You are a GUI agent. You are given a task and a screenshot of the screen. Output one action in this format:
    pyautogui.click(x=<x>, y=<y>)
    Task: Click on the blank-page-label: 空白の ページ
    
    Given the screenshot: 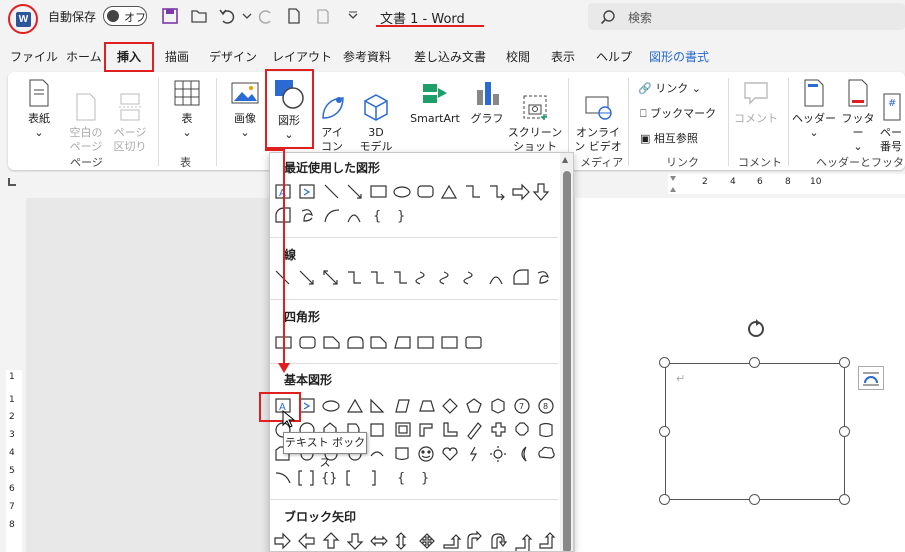 What is the action you would take?
    pyautogui.click(x=86, y=139)
    